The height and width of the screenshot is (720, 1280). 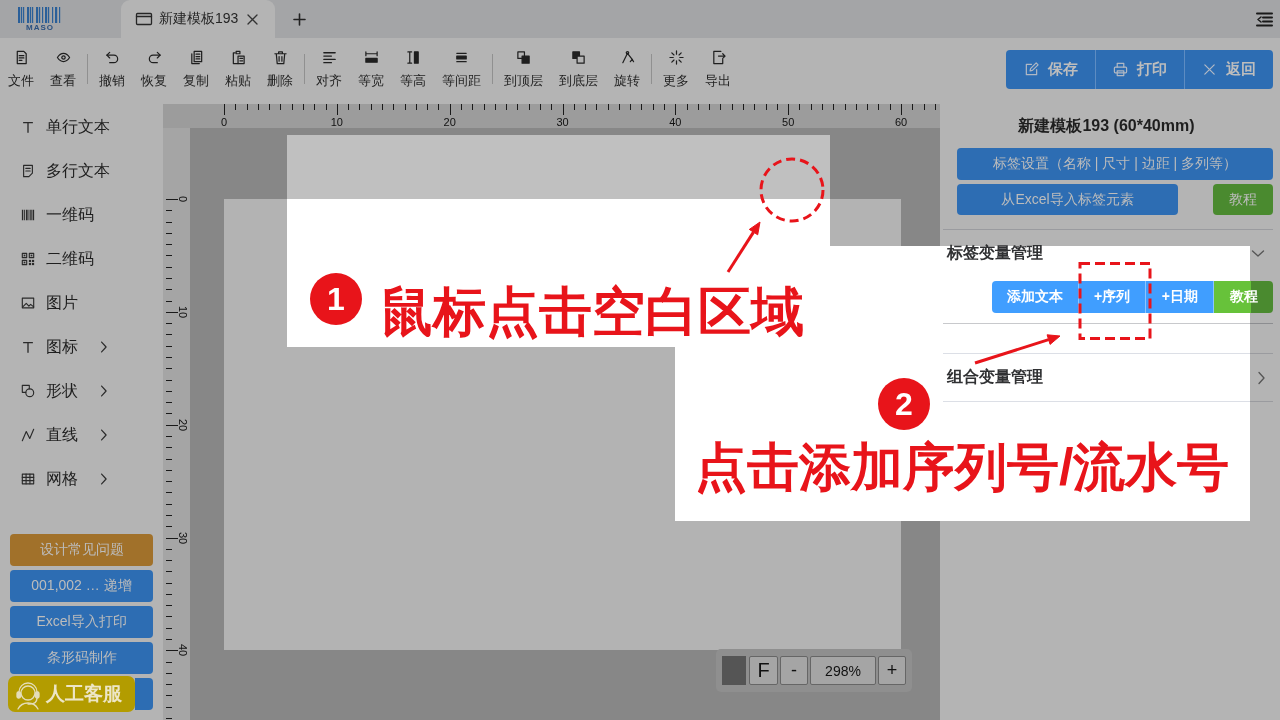 I want to click on copy-icon, so click(x=196, y=57).